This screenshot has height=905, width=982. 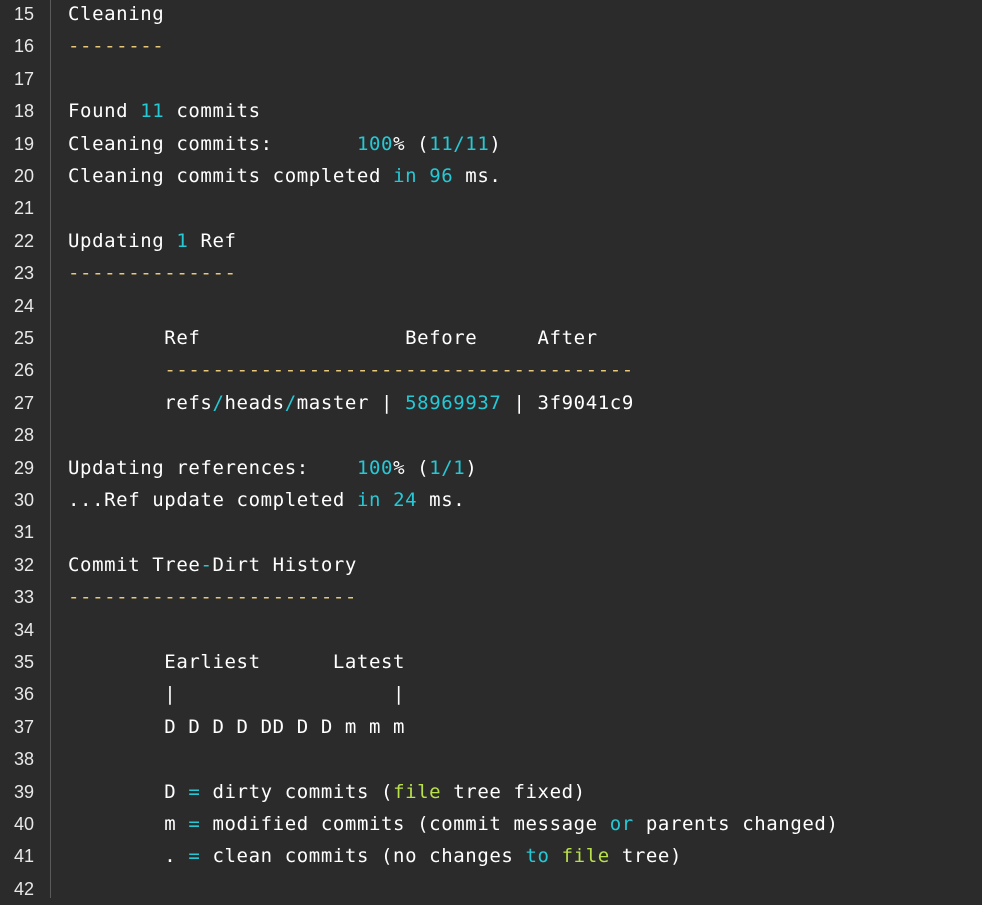 What do you see at coordinates (152, 273) in the screenshot?
I see `line-text: --------------` at bounding box center [152, 273].